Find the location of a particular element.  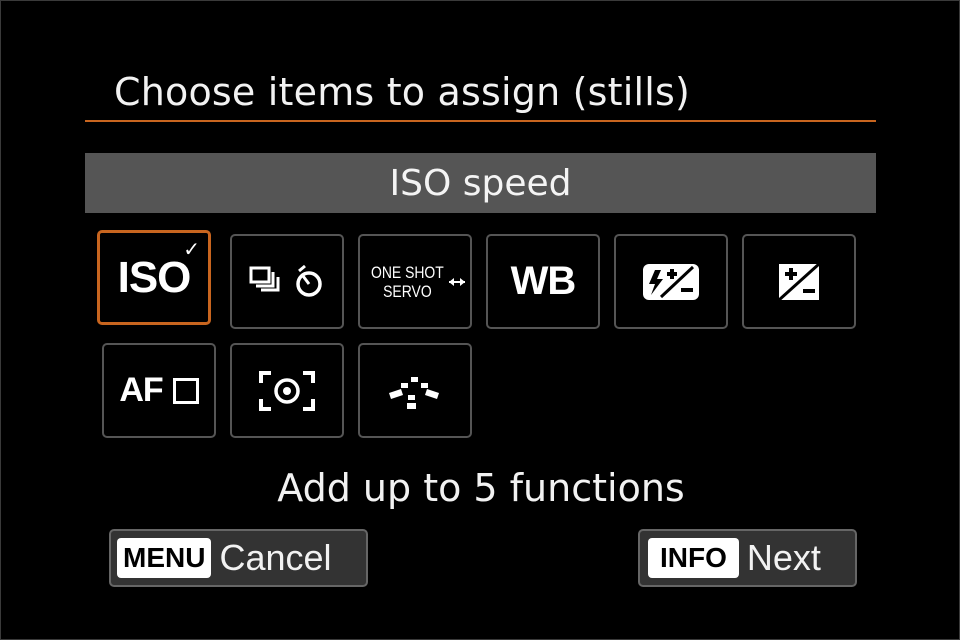

item-drive-mode is located at coordinates (287, 281).